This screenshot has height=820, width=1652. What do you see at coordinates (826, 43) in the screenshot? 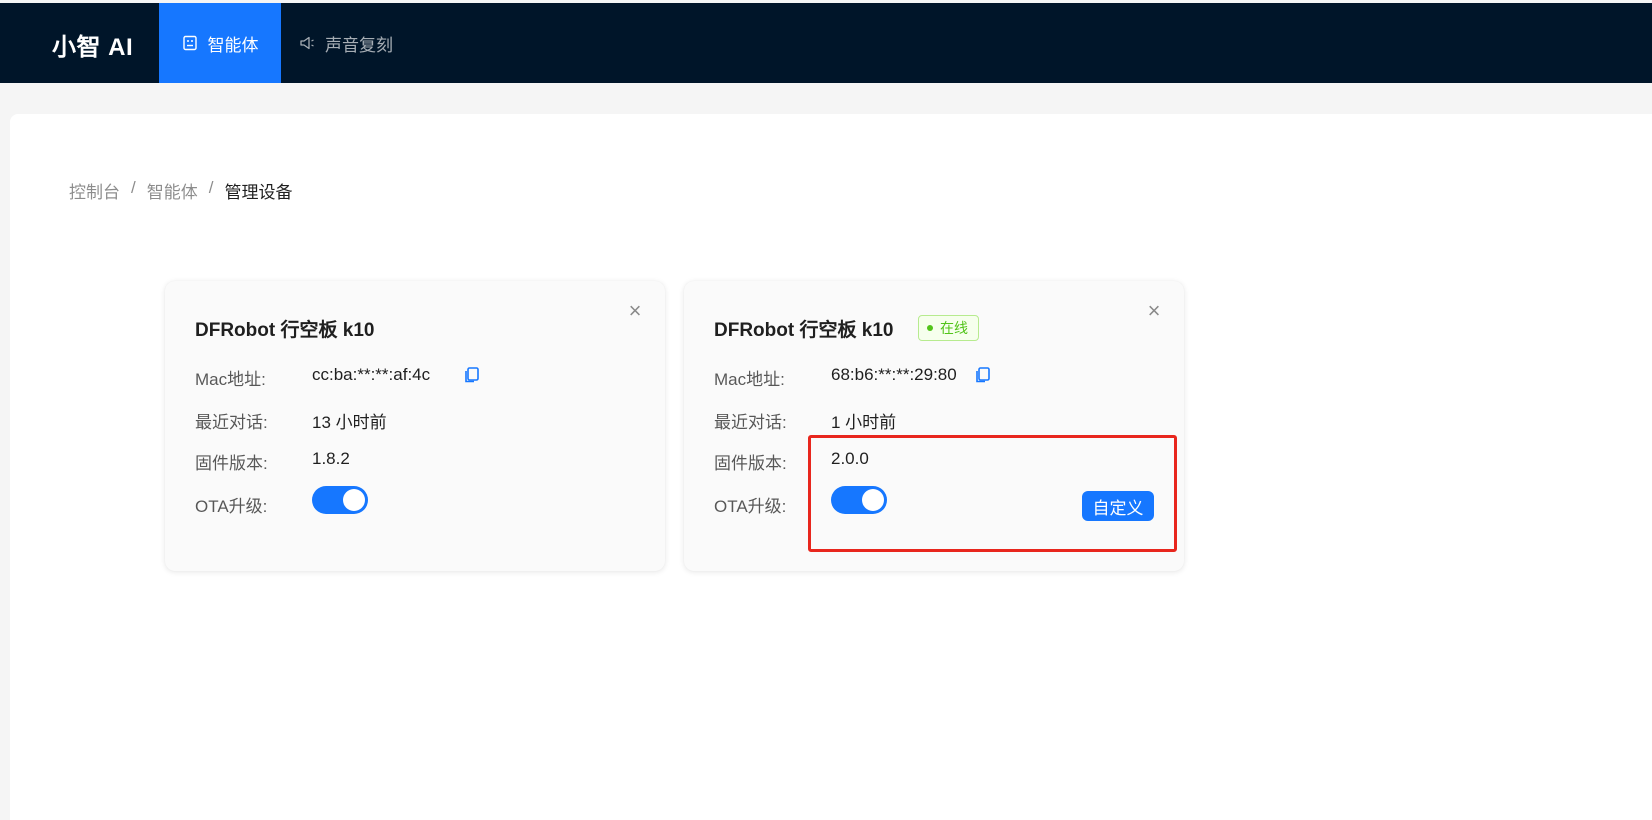
I see `top-navigation-bar: 小智 AI 智能体 声音复刻` at bounding box center [826, 43].